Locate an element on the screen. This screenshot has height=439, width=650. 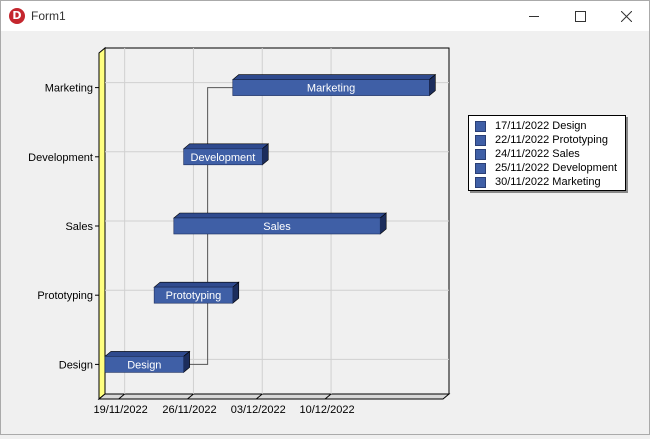
title-bar: D Form1 is located at coordinates (325, 16).